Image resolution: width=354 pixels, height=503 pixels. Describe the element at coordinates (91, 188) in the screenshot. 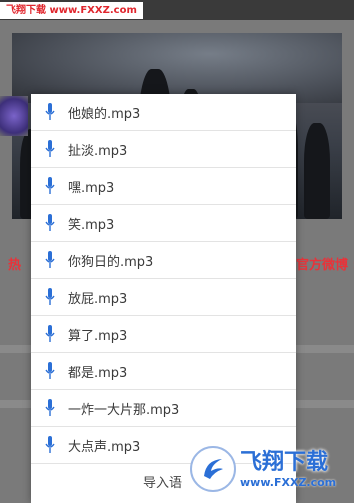

I see `file-name: 嘿.mp3` at that location.